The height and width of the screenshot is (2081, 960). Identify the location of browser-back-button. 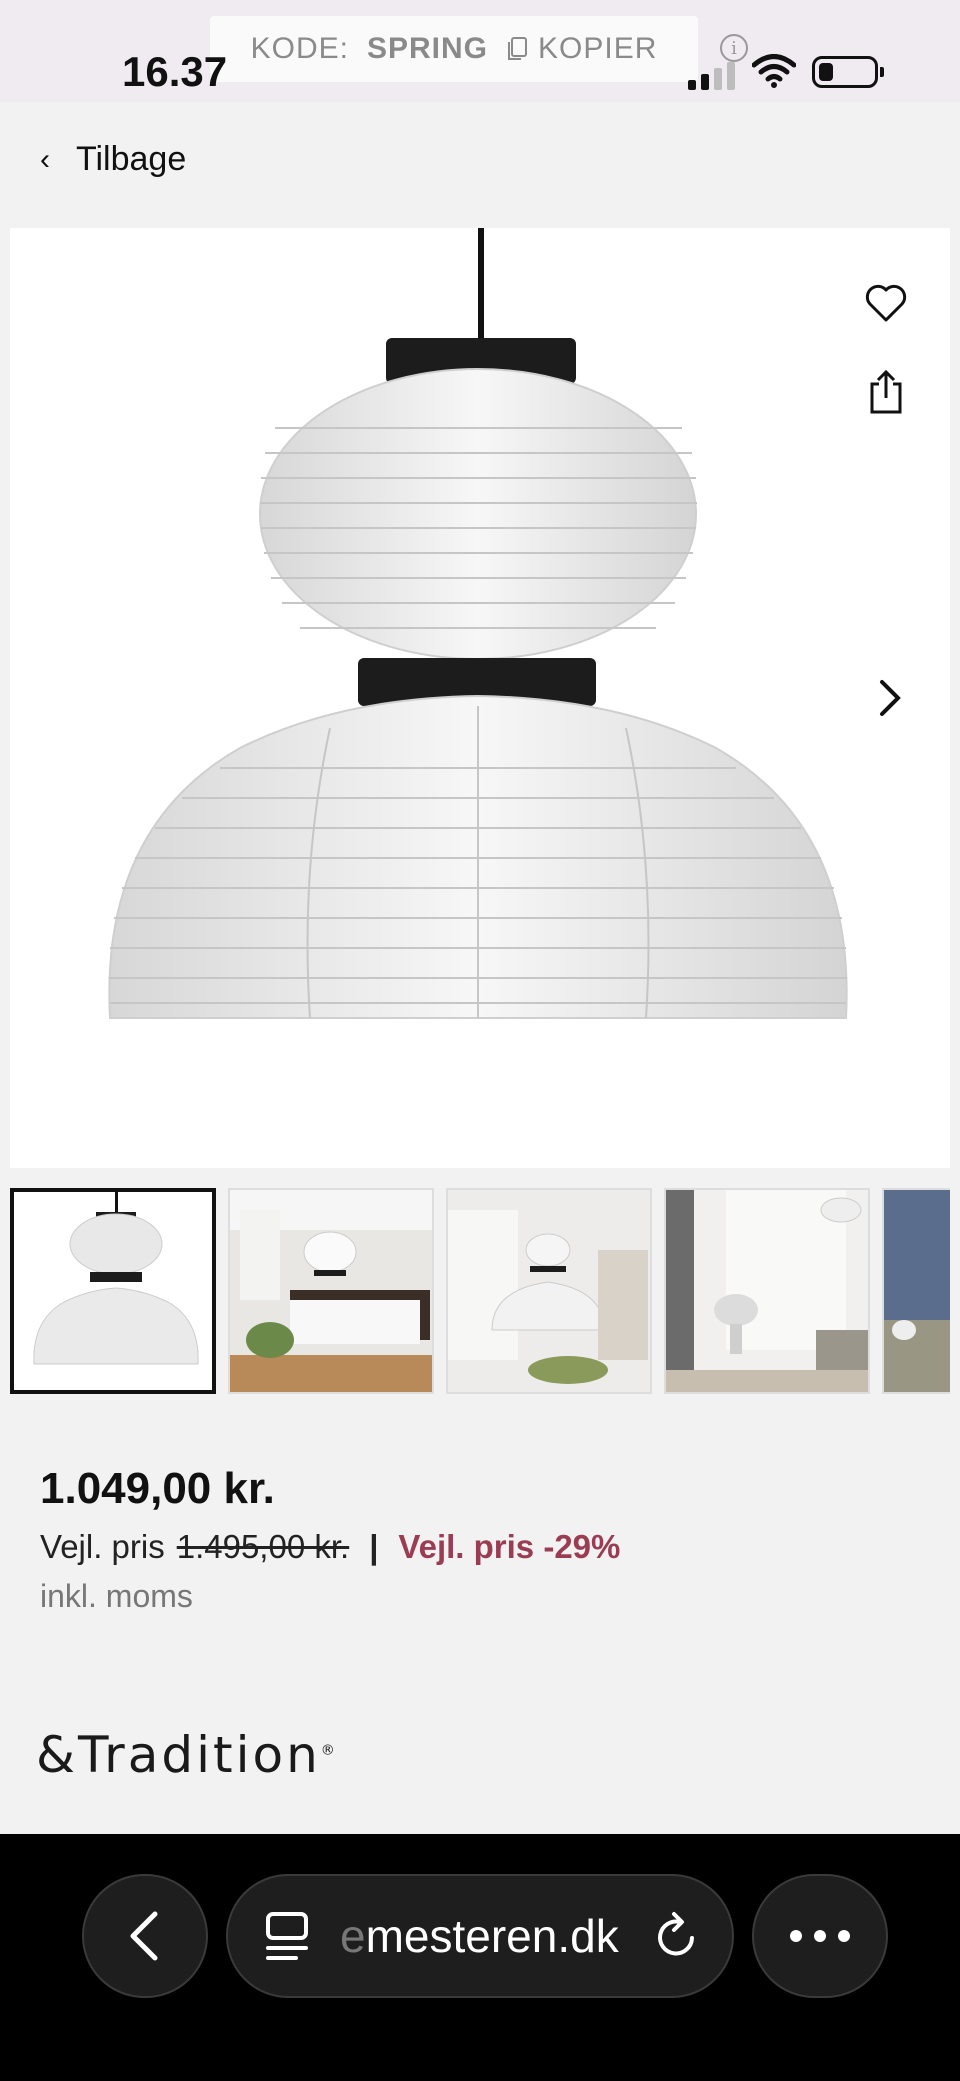
(145, 1936).